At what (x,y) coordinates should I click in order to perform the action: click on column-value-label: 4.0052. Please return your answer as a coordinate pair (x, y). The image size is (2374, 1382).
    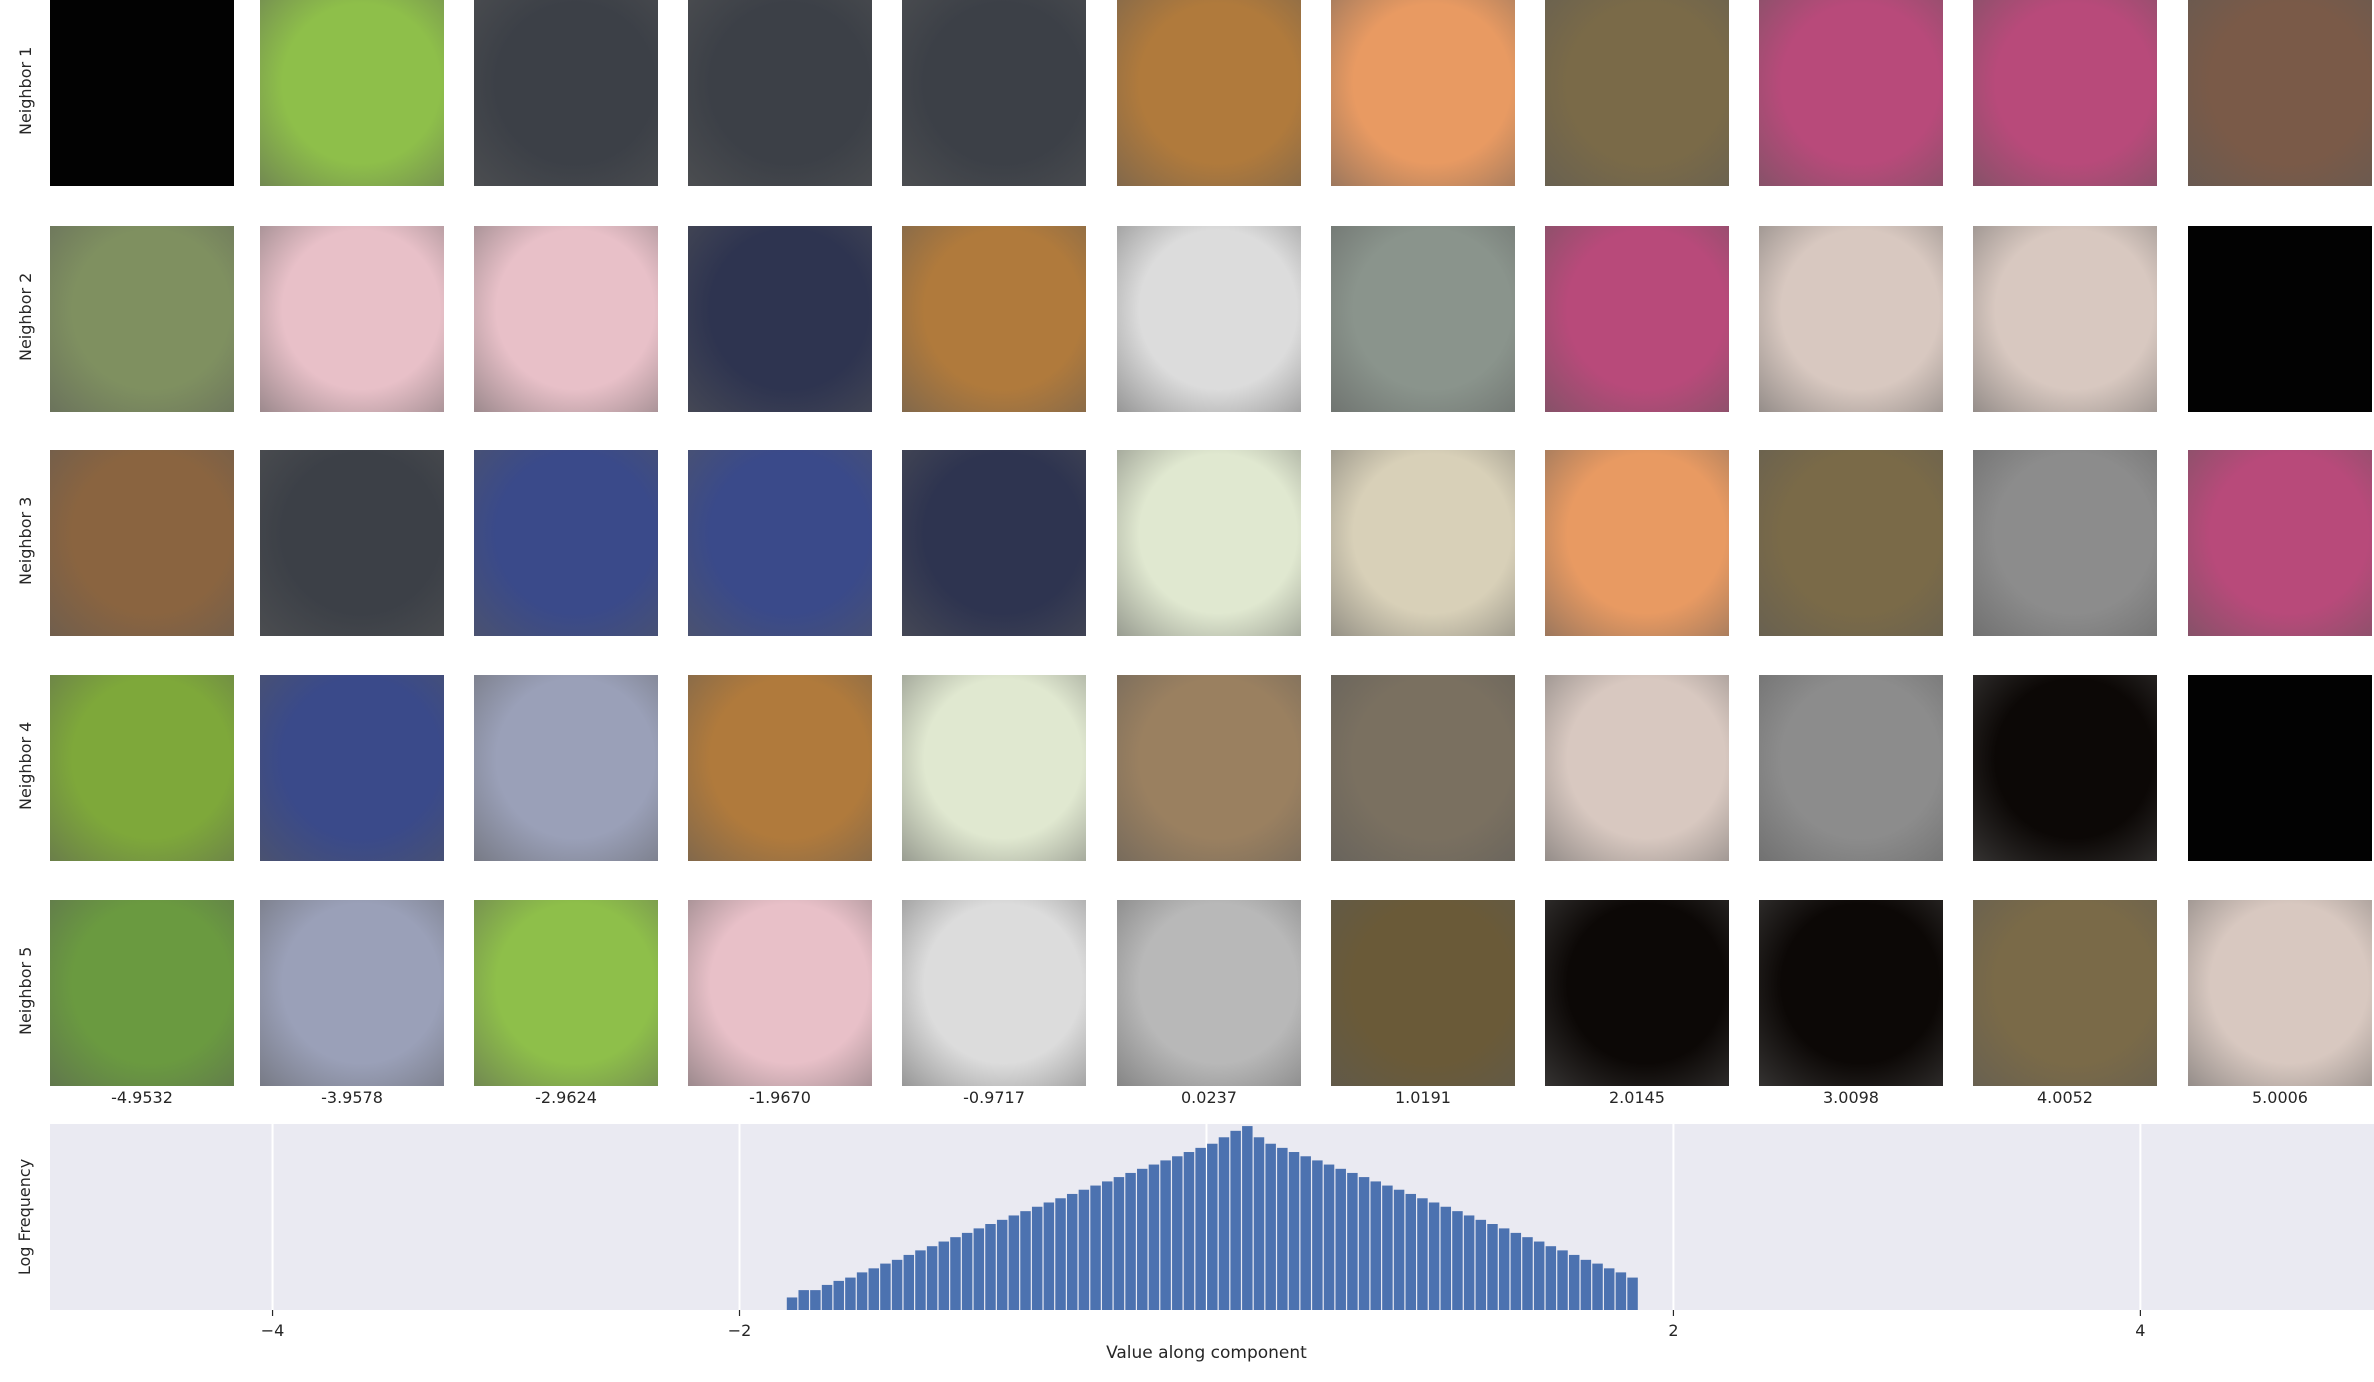
    Looking at the image, I should click on (2065, 1097).